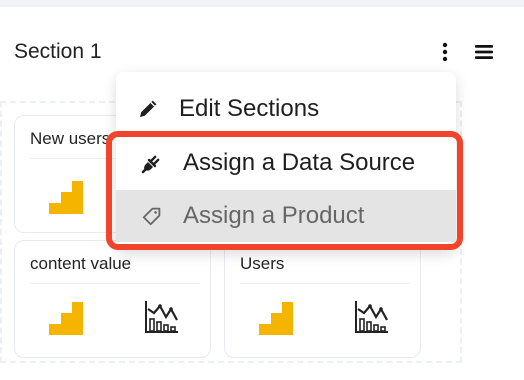  What do you see at coordinates (58, 51) in the screenshot?
I see `section-title: Section 1` at bounding box center [58, 51].